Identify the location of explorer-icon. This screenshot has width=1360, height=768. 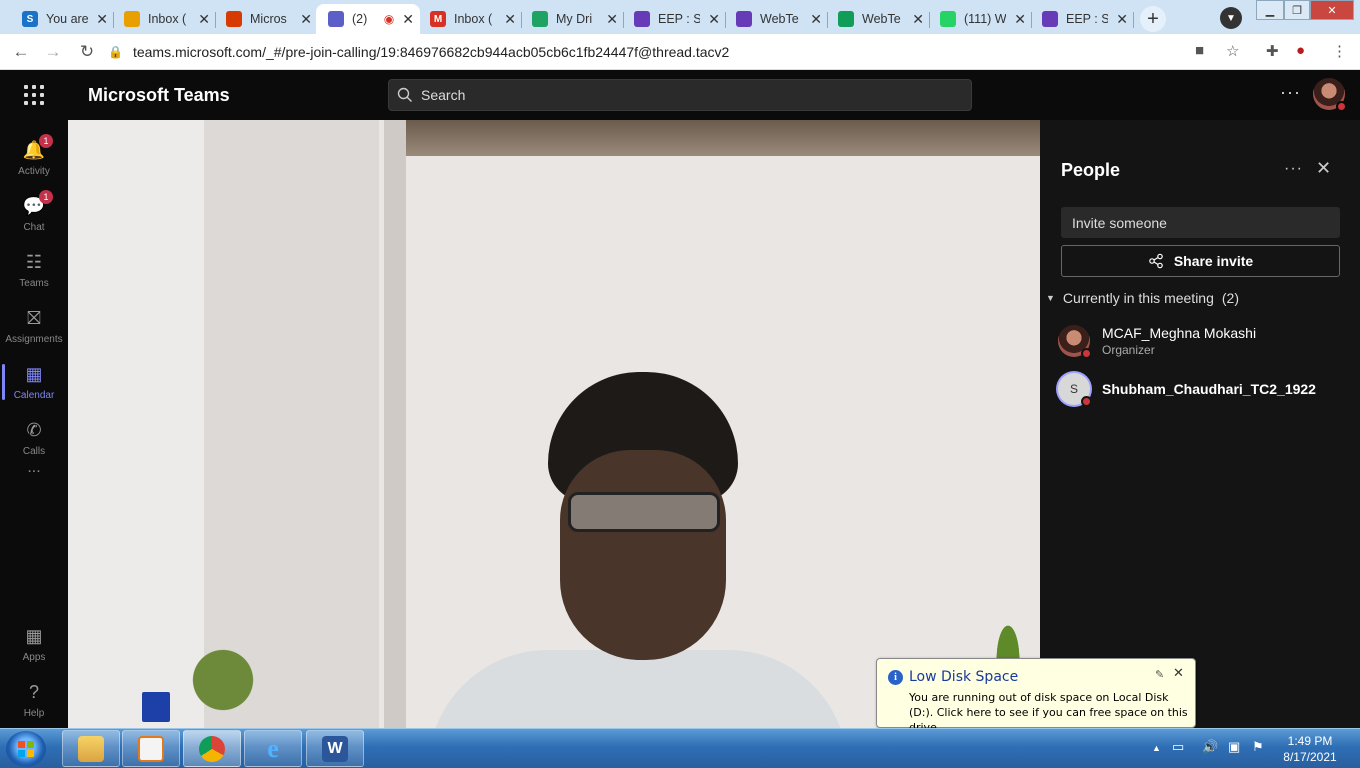
(91, 748).